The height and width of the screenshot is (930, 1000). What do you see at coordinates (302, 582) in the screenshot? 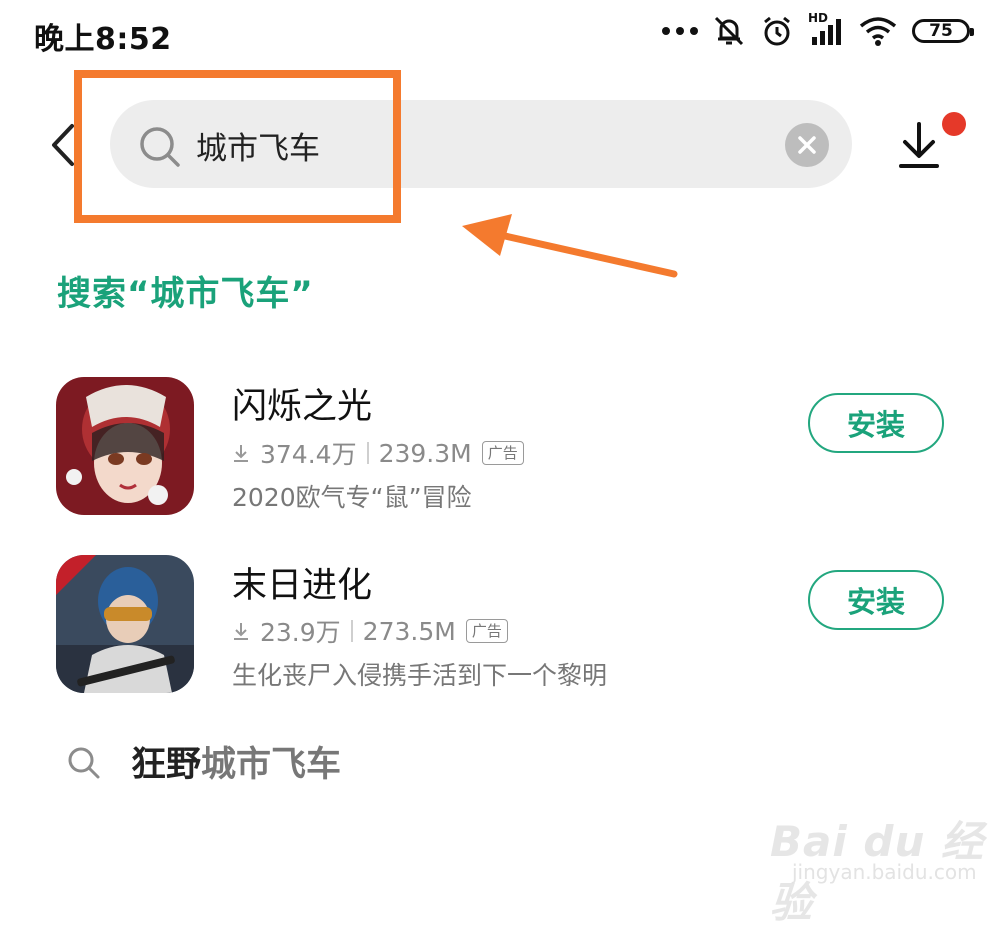
I see `app-name: 末日进化` at bounding box center [302, 582].